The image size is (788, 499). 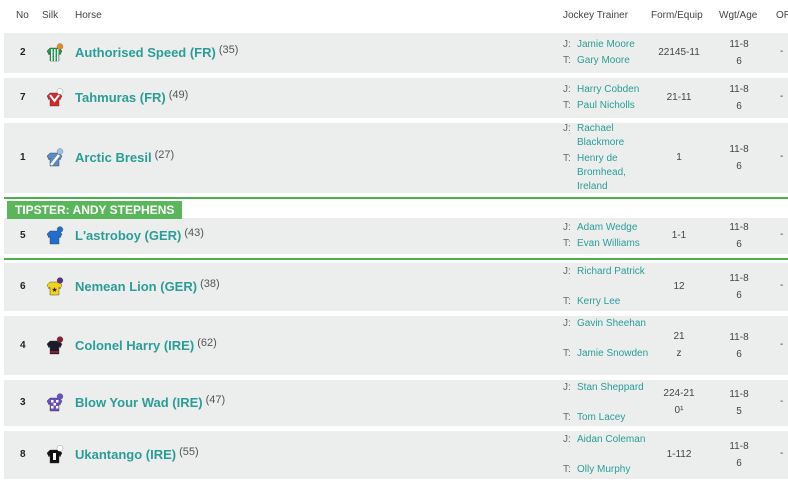 I want to click on tipster-divider-top, so click(x=396, y=198).